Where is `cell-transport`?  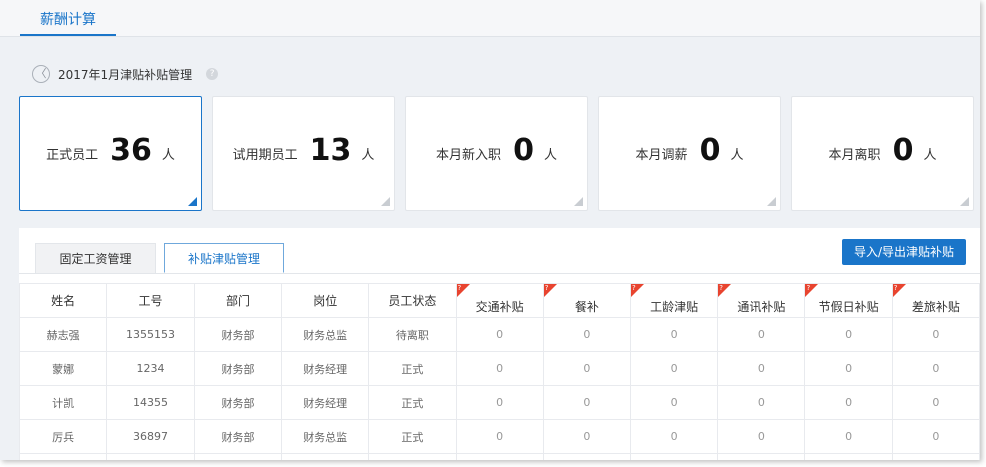
cell-transport is located at coordinates (499, 456).